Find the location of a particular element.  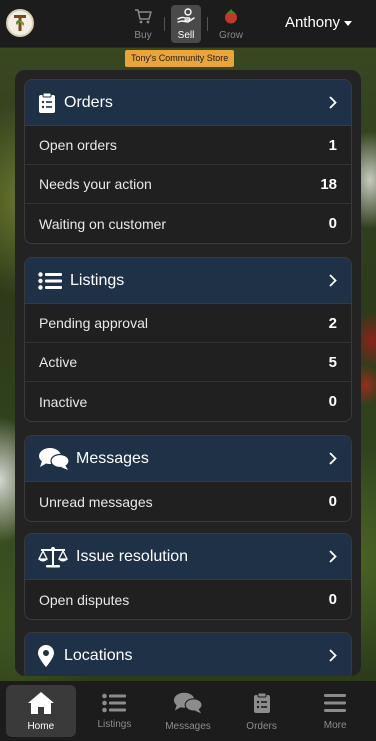

nav-messages-label: Messages is located at coordinates (188, 726).